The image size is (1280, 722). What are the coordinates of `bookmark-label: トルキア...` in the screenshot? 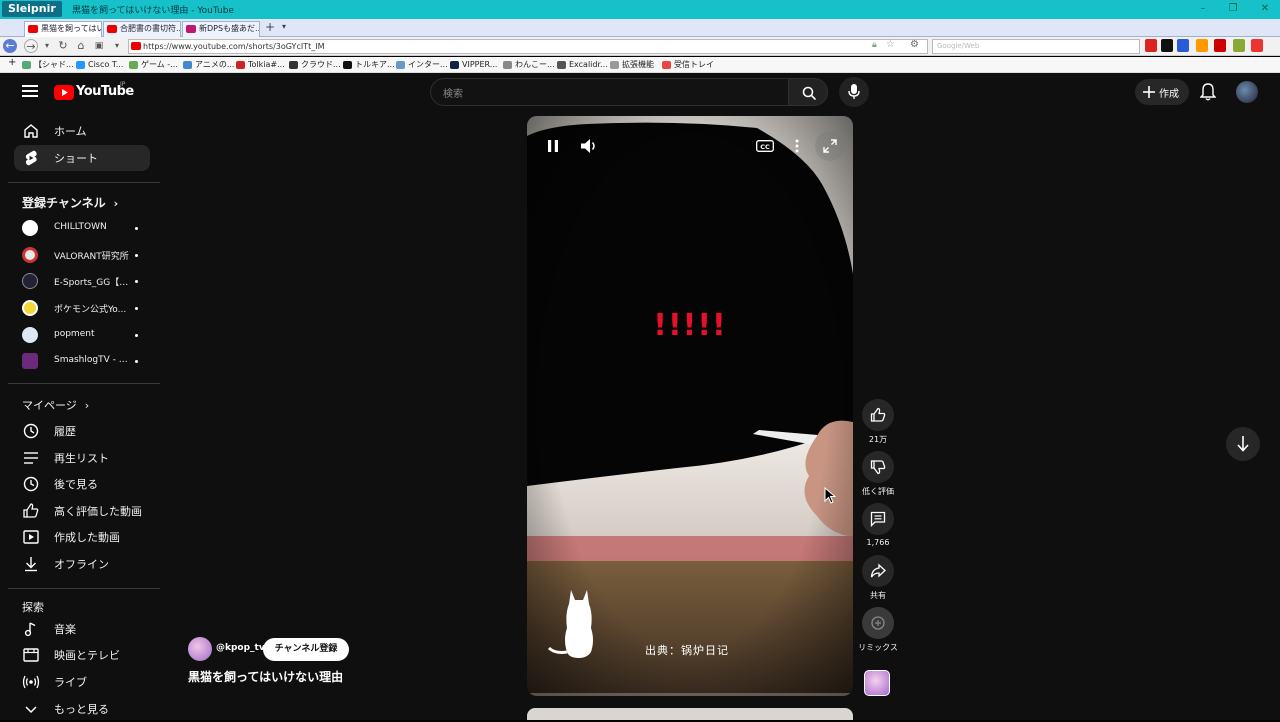 It's located at (375, 64).